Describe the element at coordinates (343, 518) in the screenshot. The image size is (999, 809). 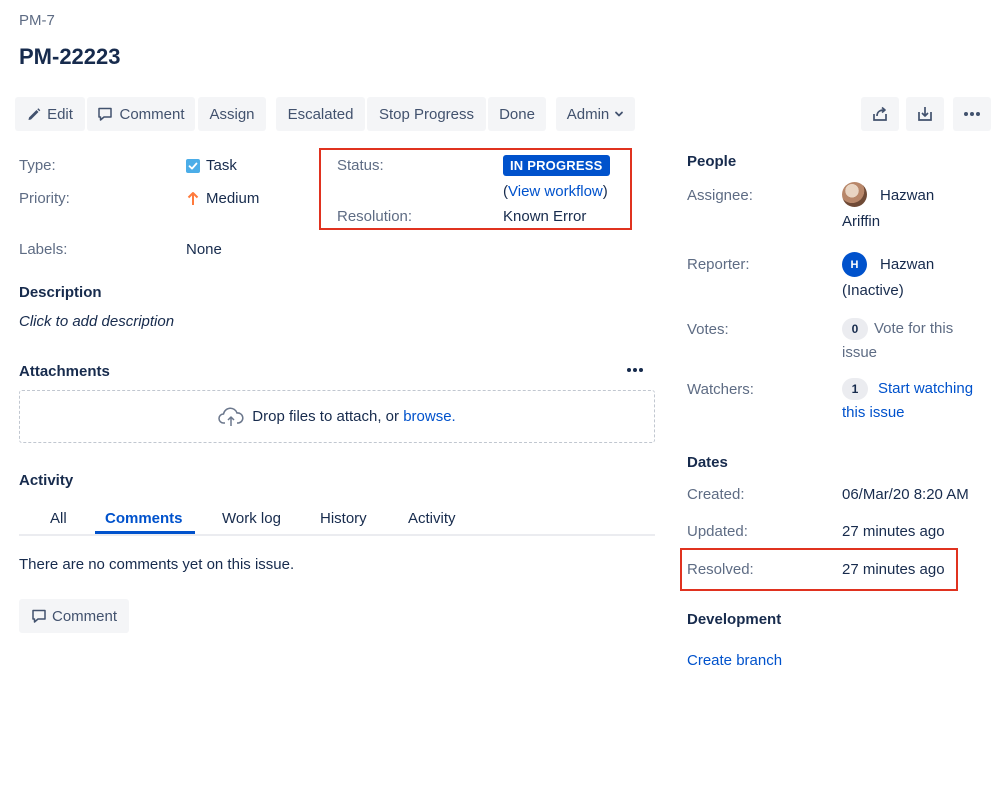
I see `tab-history: History` at that location.